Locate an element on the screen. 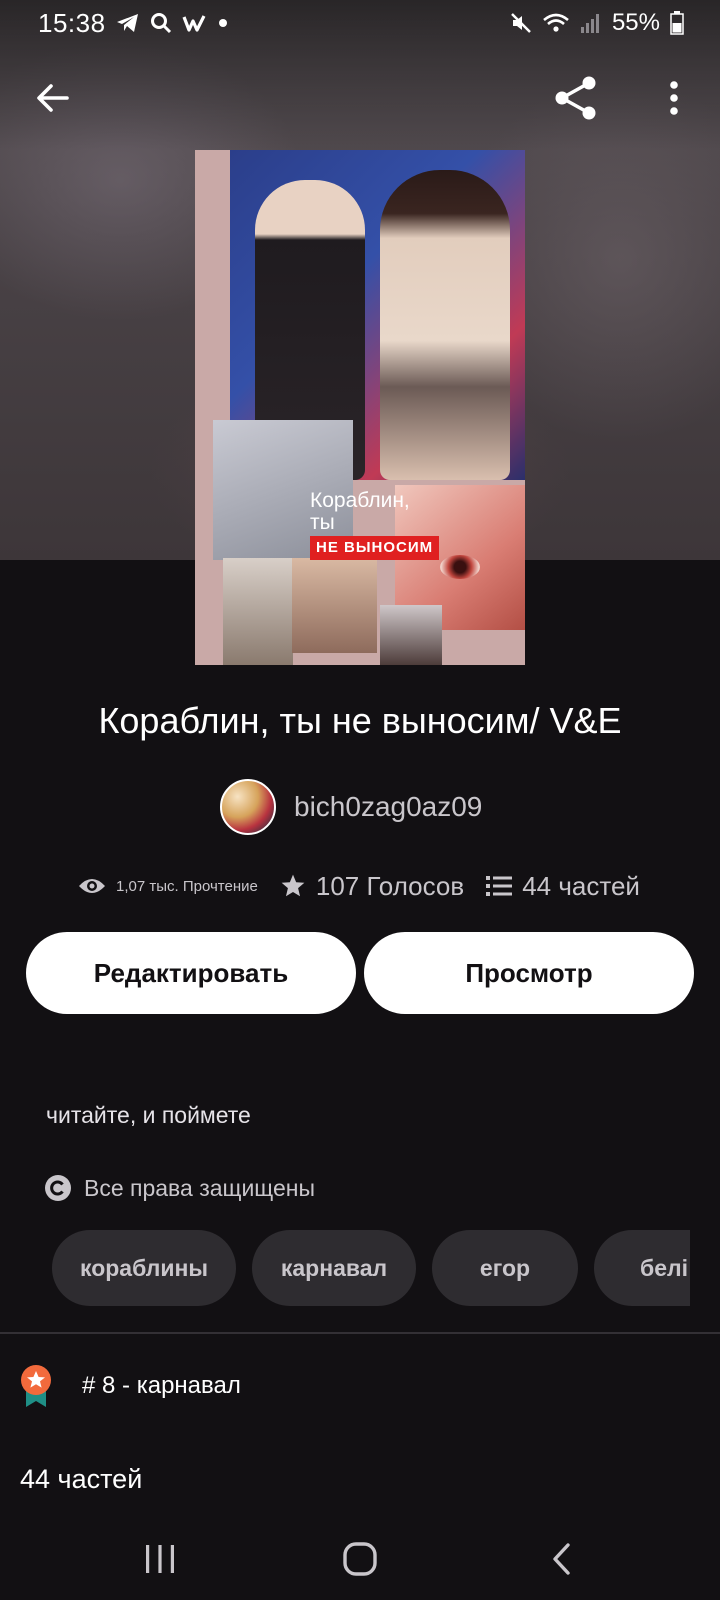 The image size is (720, 1600). parts-stat: 44 частей is located at coordinates (563, 886).